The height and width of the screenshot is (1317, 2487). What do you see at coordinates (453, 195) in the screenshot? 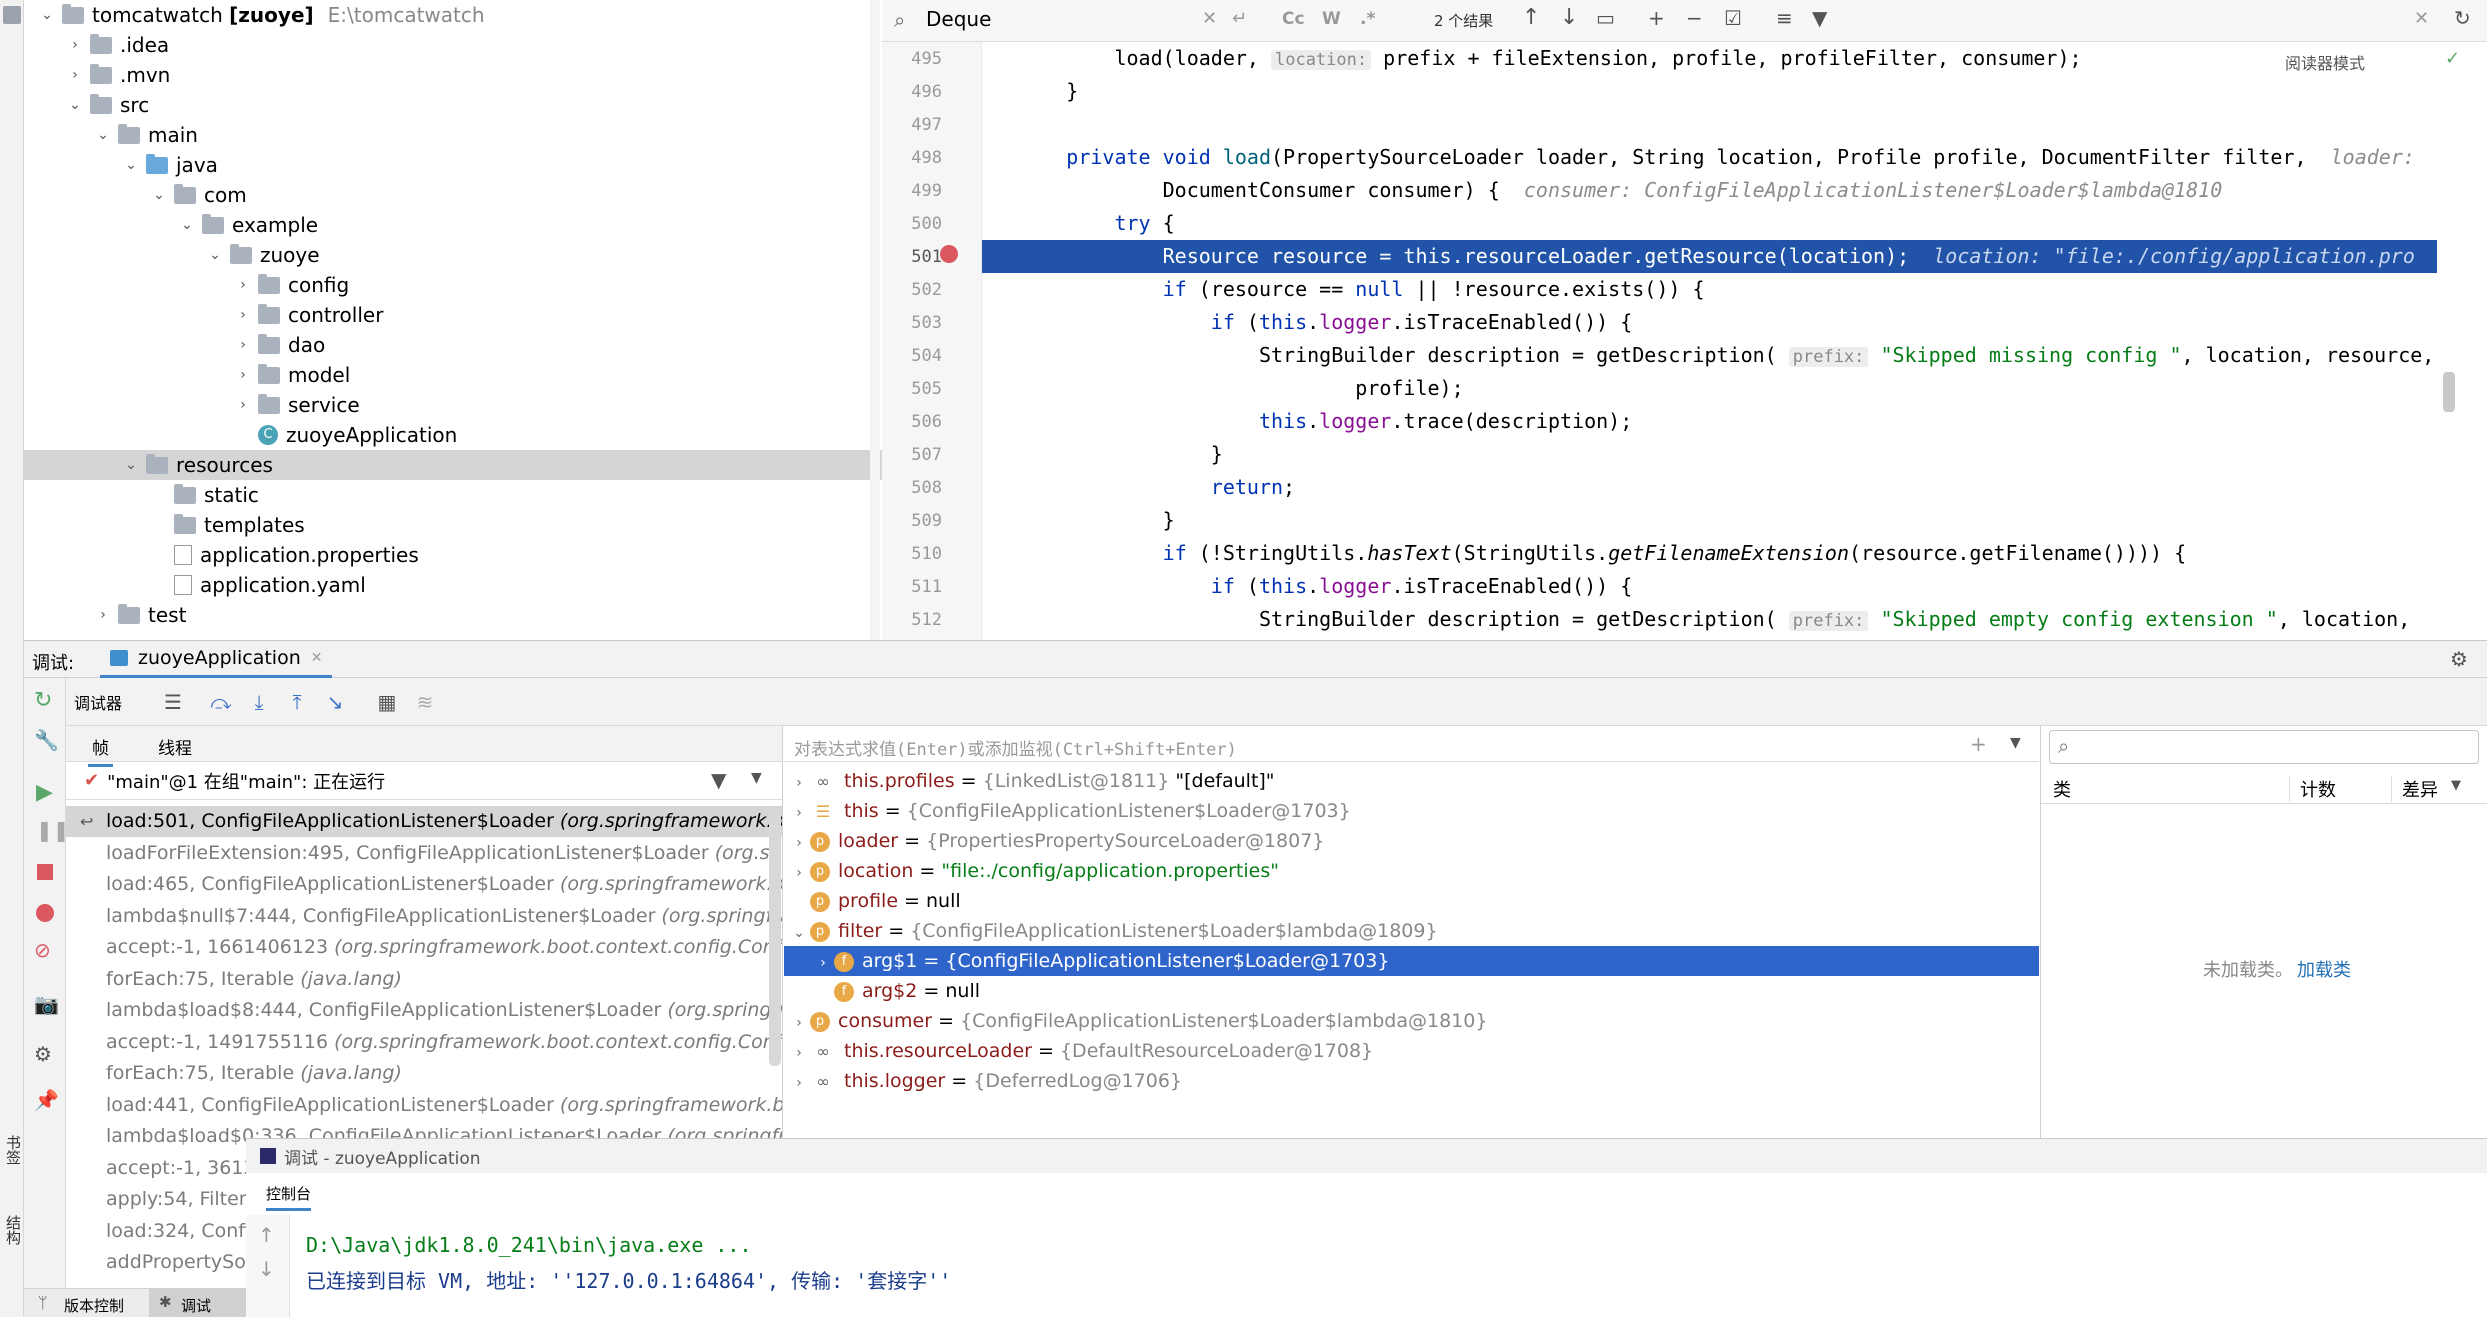
I see `tree-item: ⌄ com` at bounding box center [453, 195].